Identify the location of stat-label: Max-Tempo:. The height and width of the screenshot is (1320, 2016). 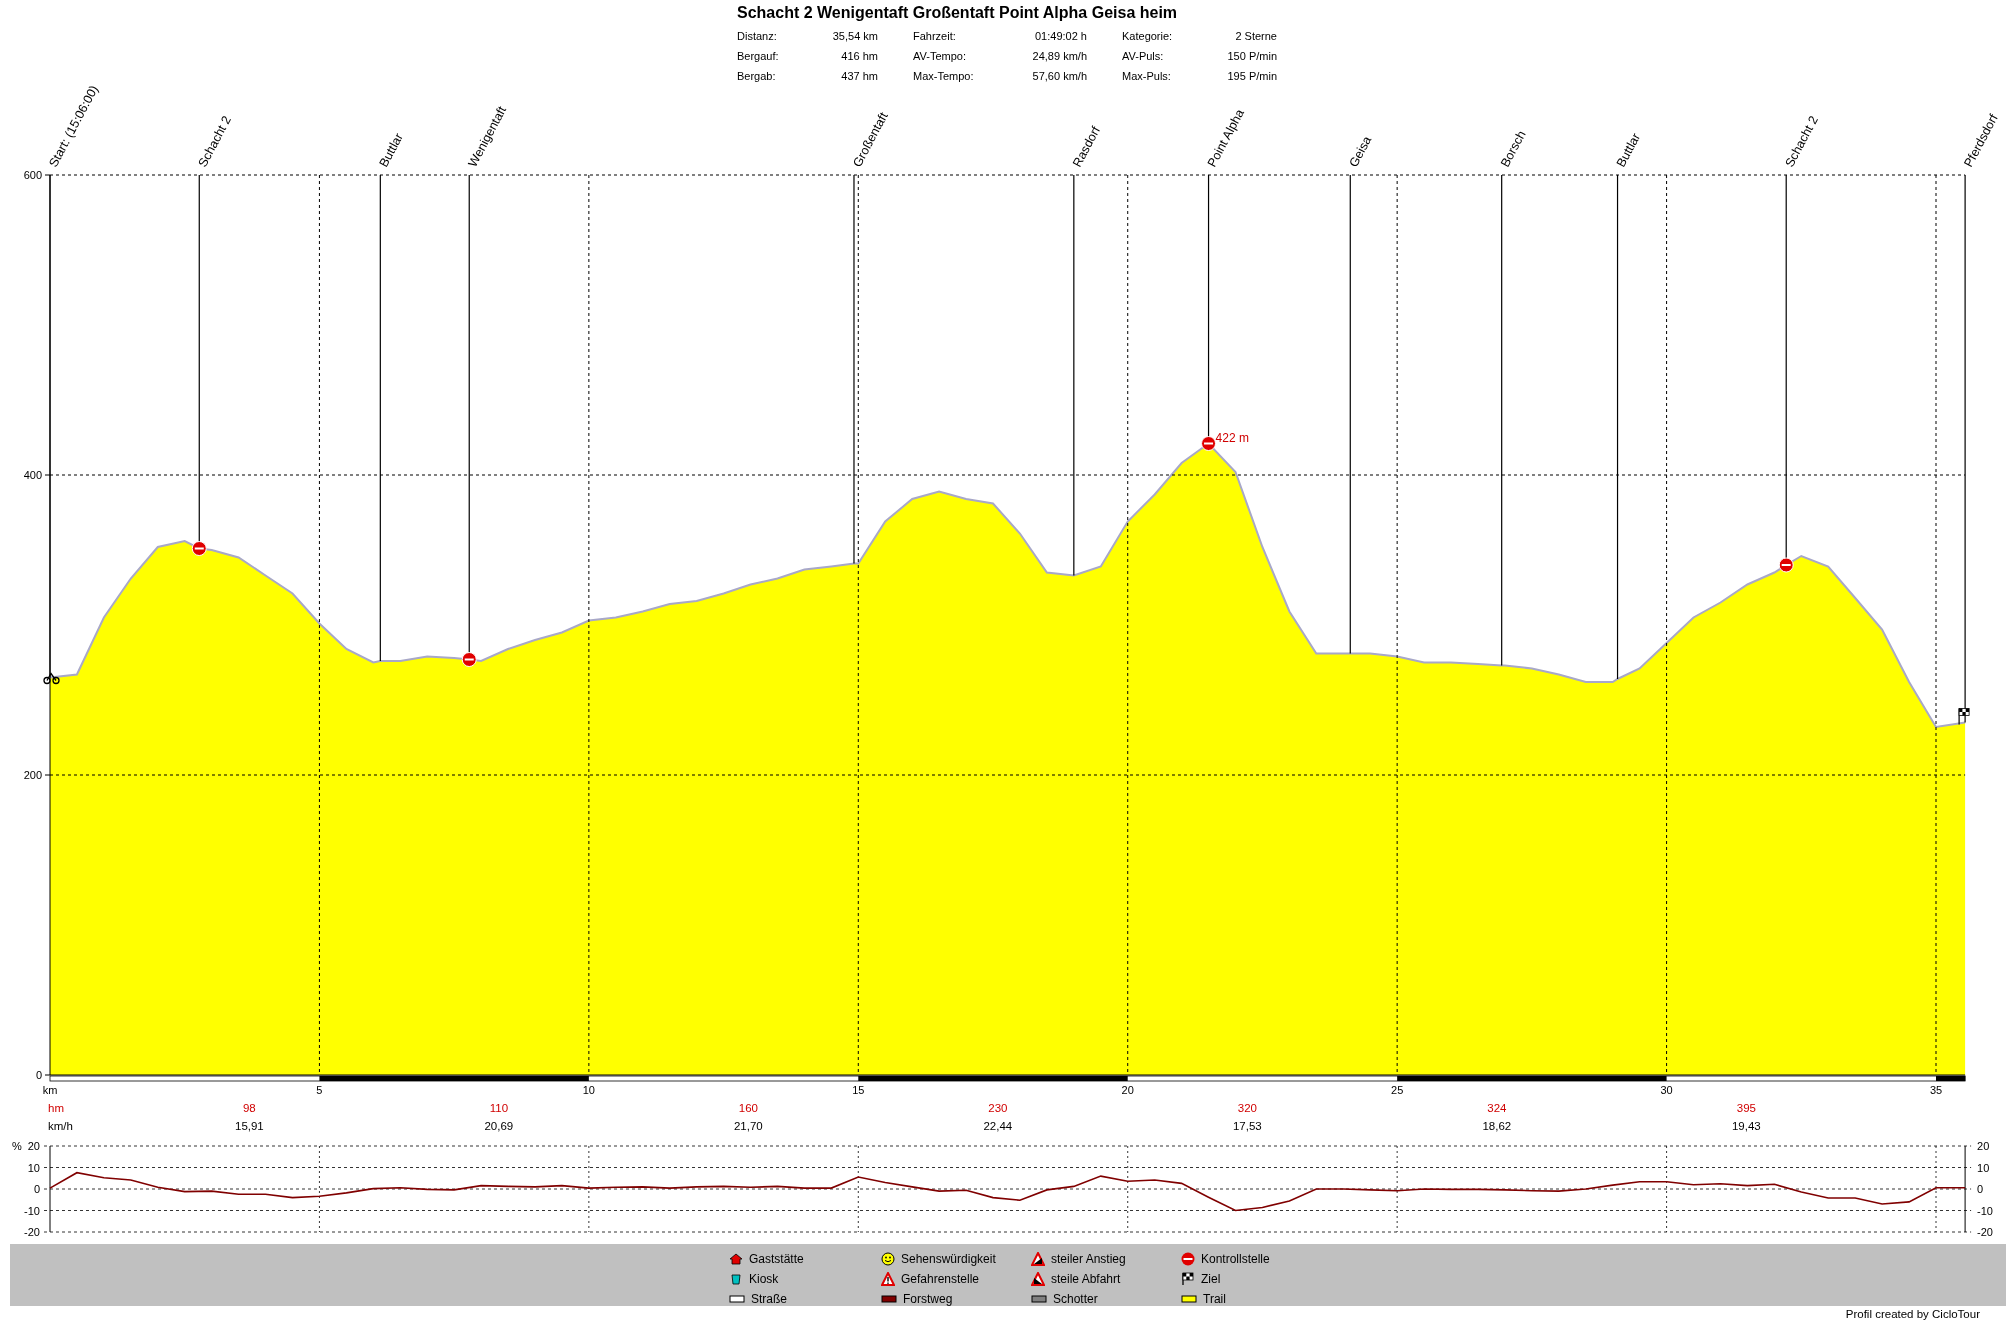
(943, 76).